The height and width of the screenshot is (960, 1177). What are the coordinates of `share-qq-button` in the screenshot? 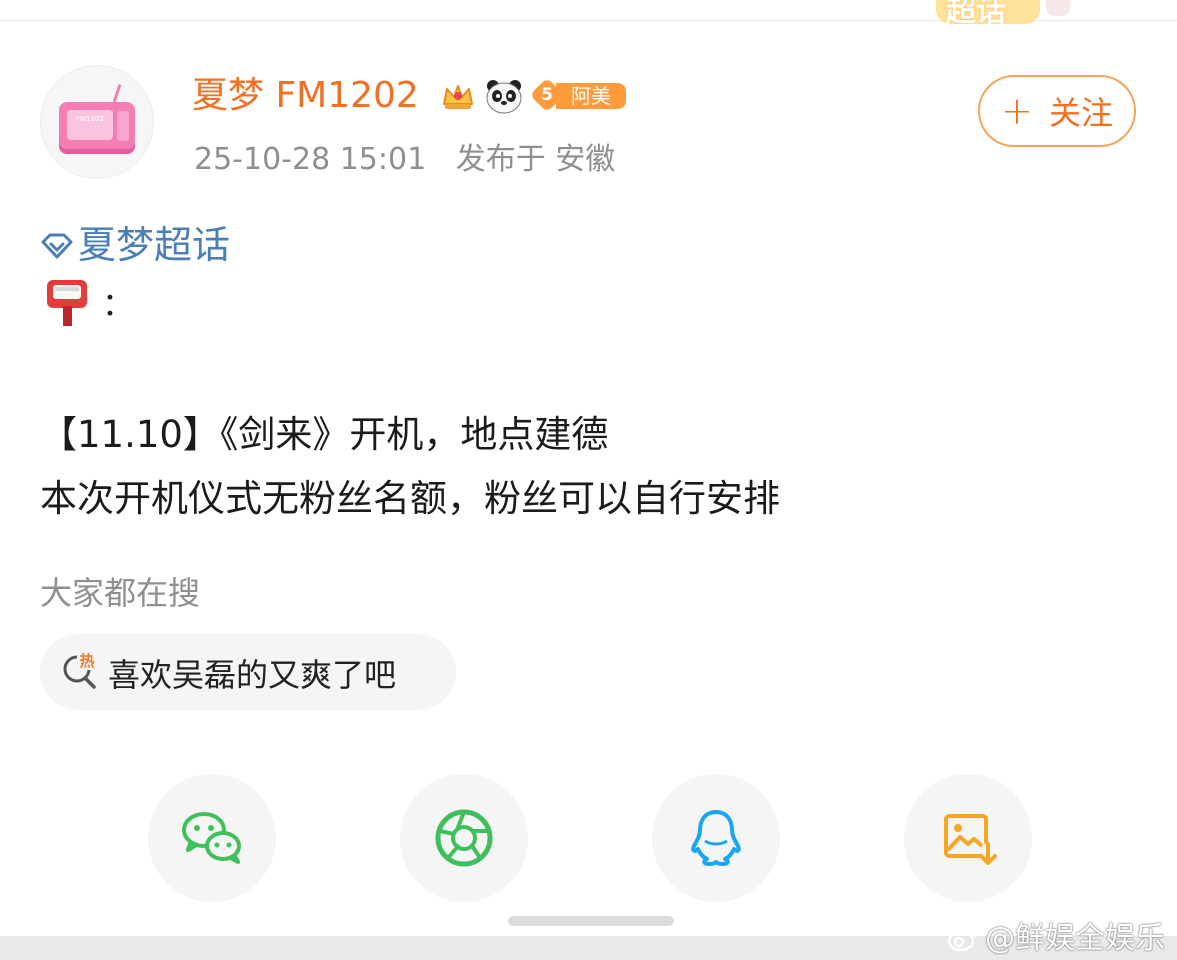 It's located at (716, 838).